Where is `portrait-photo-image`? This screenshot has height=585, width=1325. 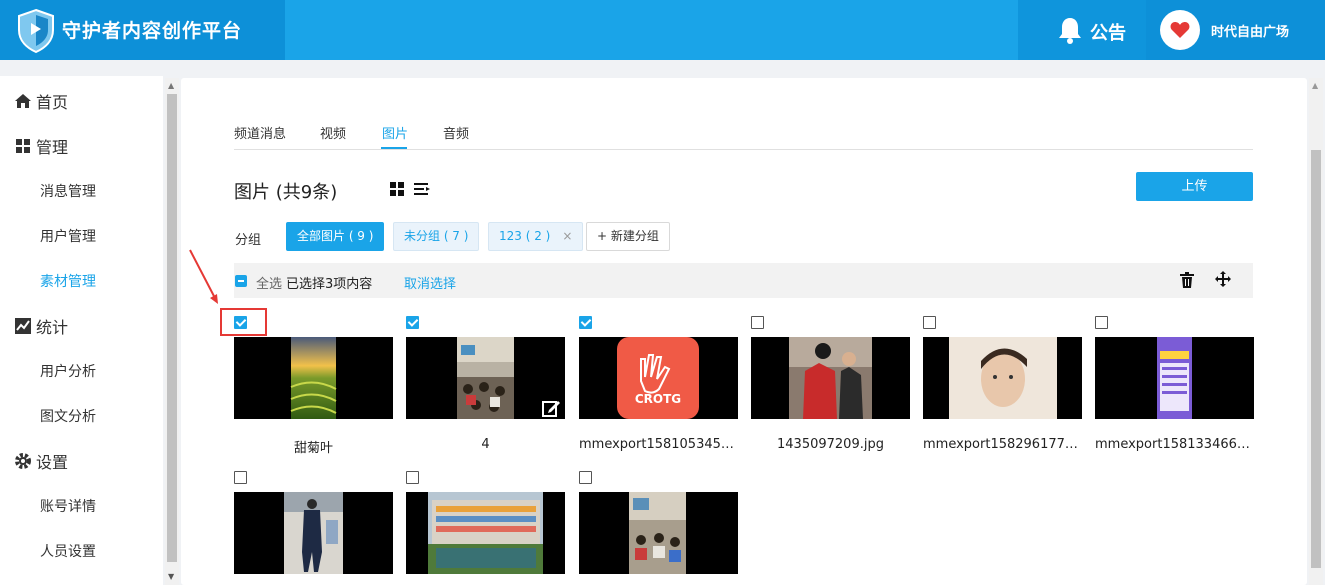
portrait-photo-image is located at coordinates (1003, 378).